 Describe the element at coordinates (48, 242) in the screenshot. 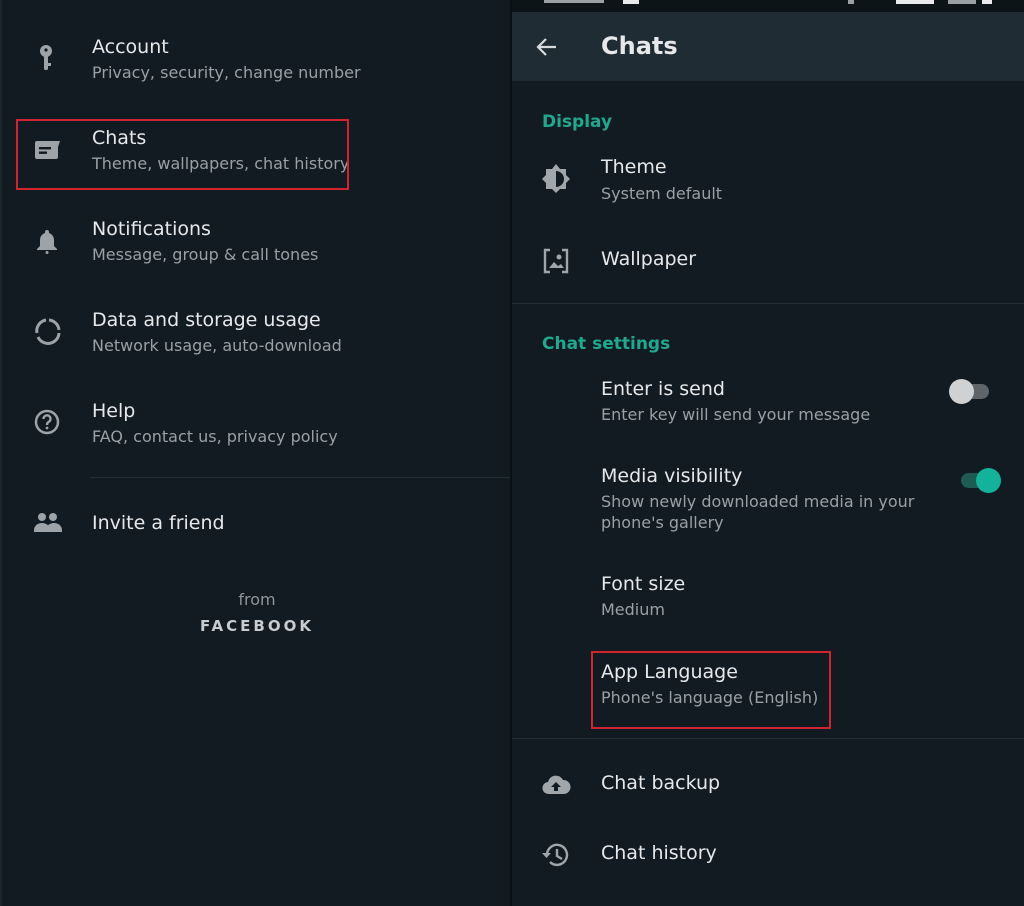

I see `bell-icon` at that location.